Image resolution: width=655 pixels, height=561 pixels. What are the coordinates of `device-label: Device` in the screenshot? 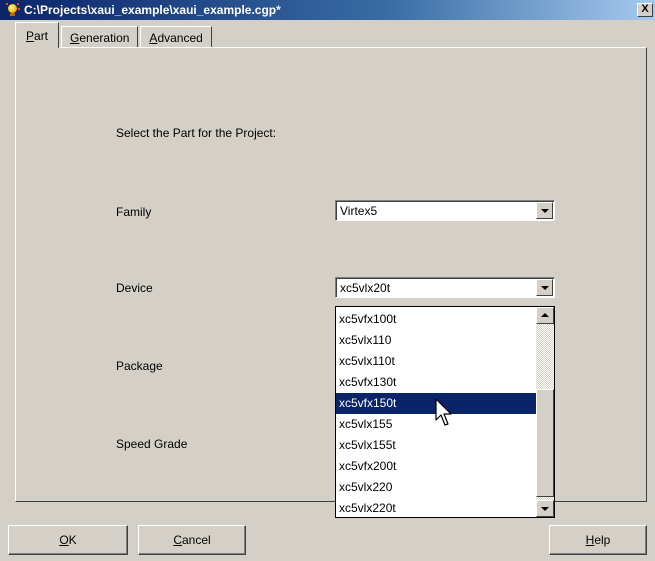 It's located at (134, 288).